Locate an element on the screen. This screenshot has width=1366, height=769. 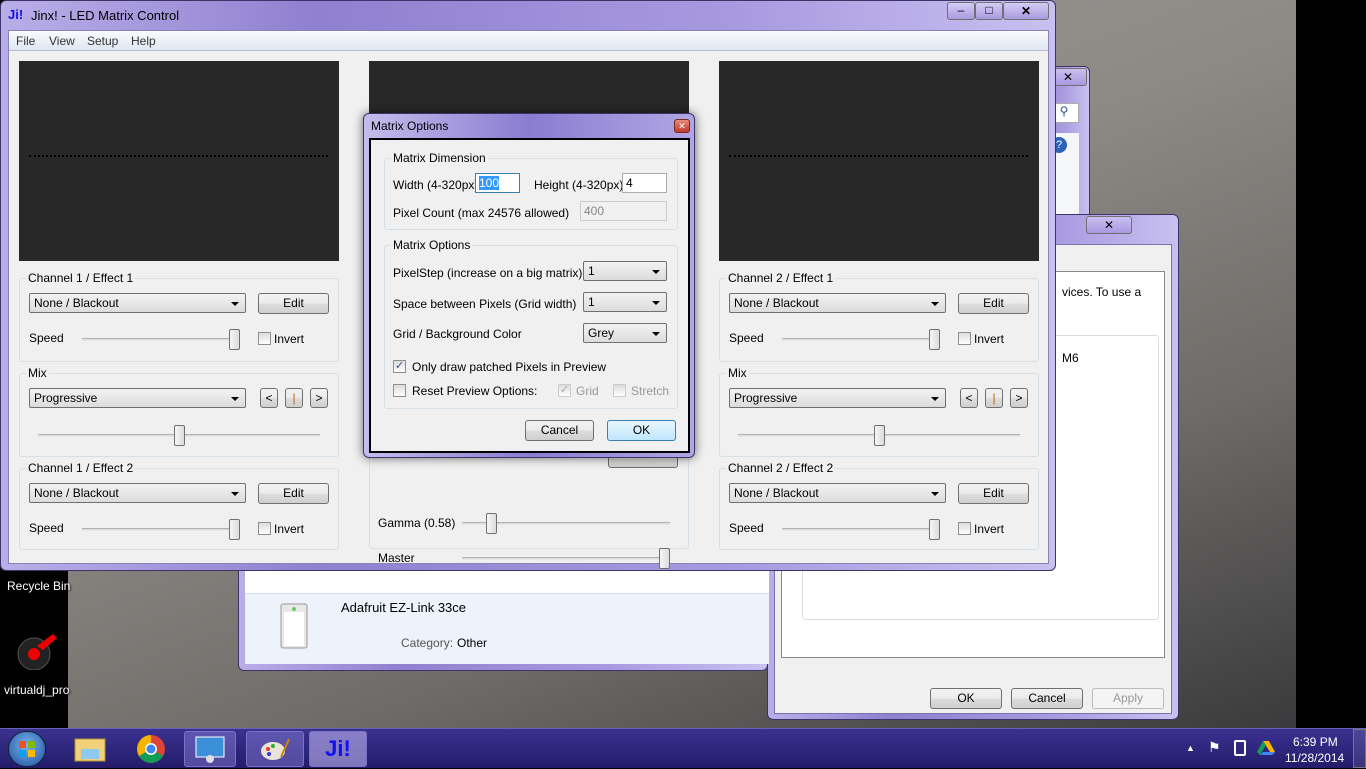
space-label: Space between Pixels (Grid width) is located at coordinates (485, 304).